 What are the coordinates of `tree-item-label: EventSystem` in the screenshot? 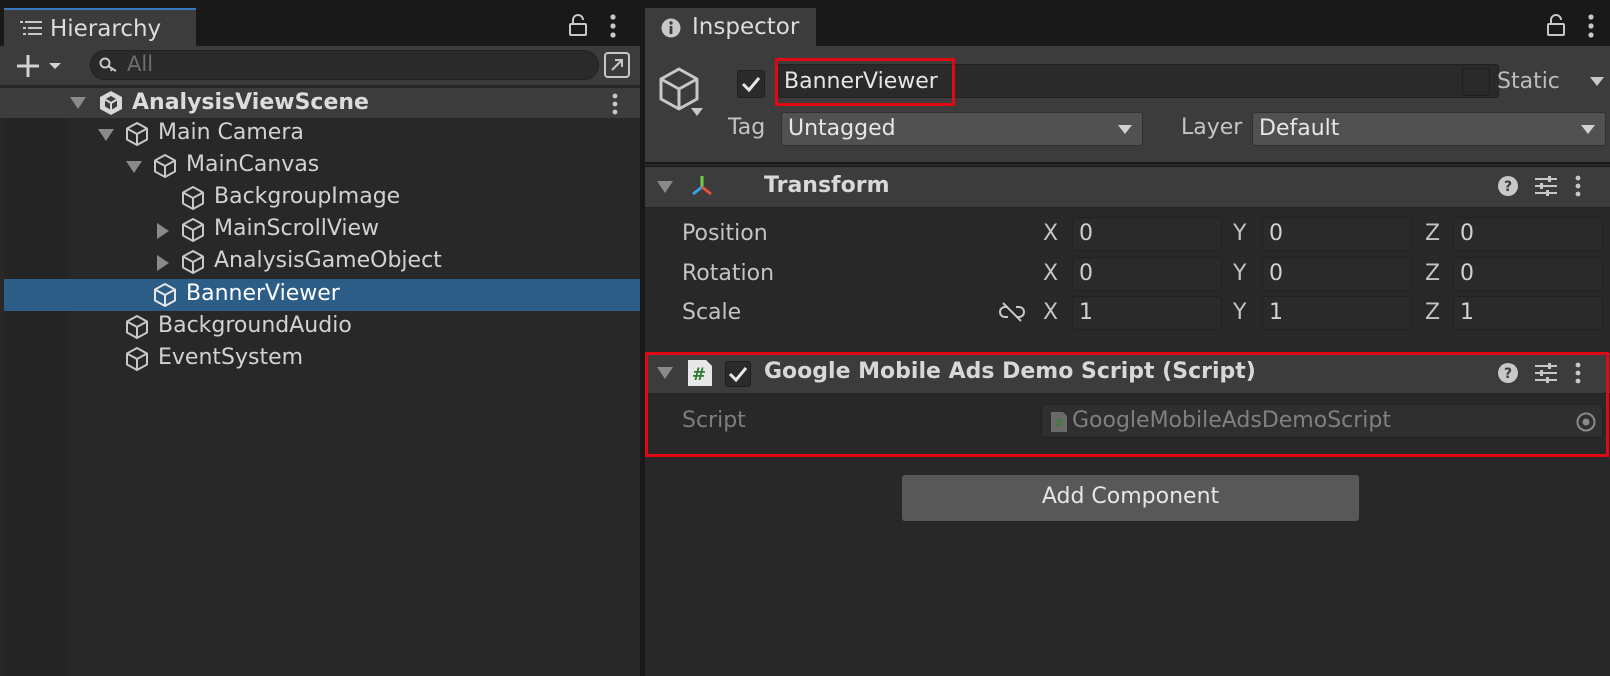 It's located at (231, 357).